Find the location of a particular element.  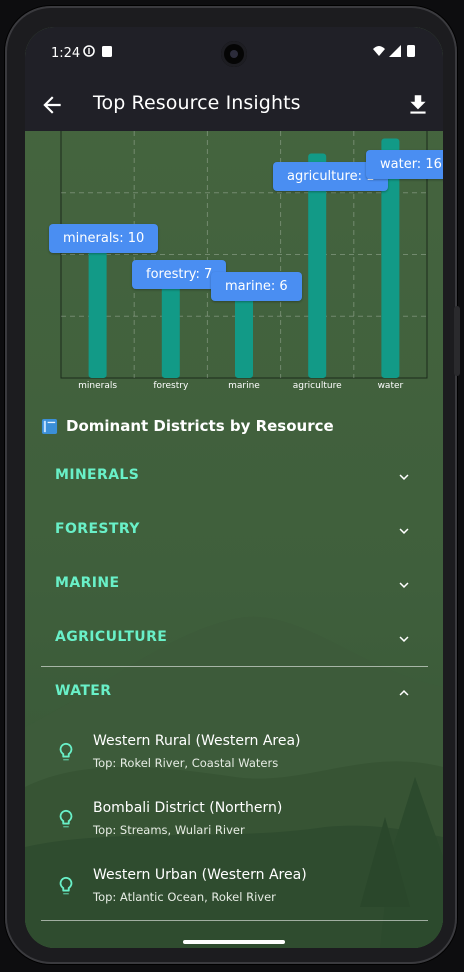

app-bar: Top Resource Insights is located at coordinates (234, 105).